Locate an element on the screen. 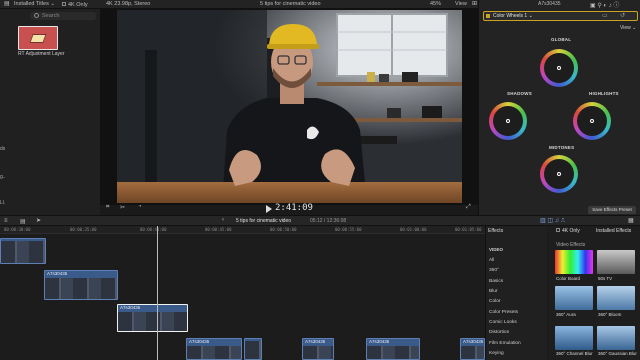  timeline-clip-selected: A7s30435 is located at coordinates (152, 318).